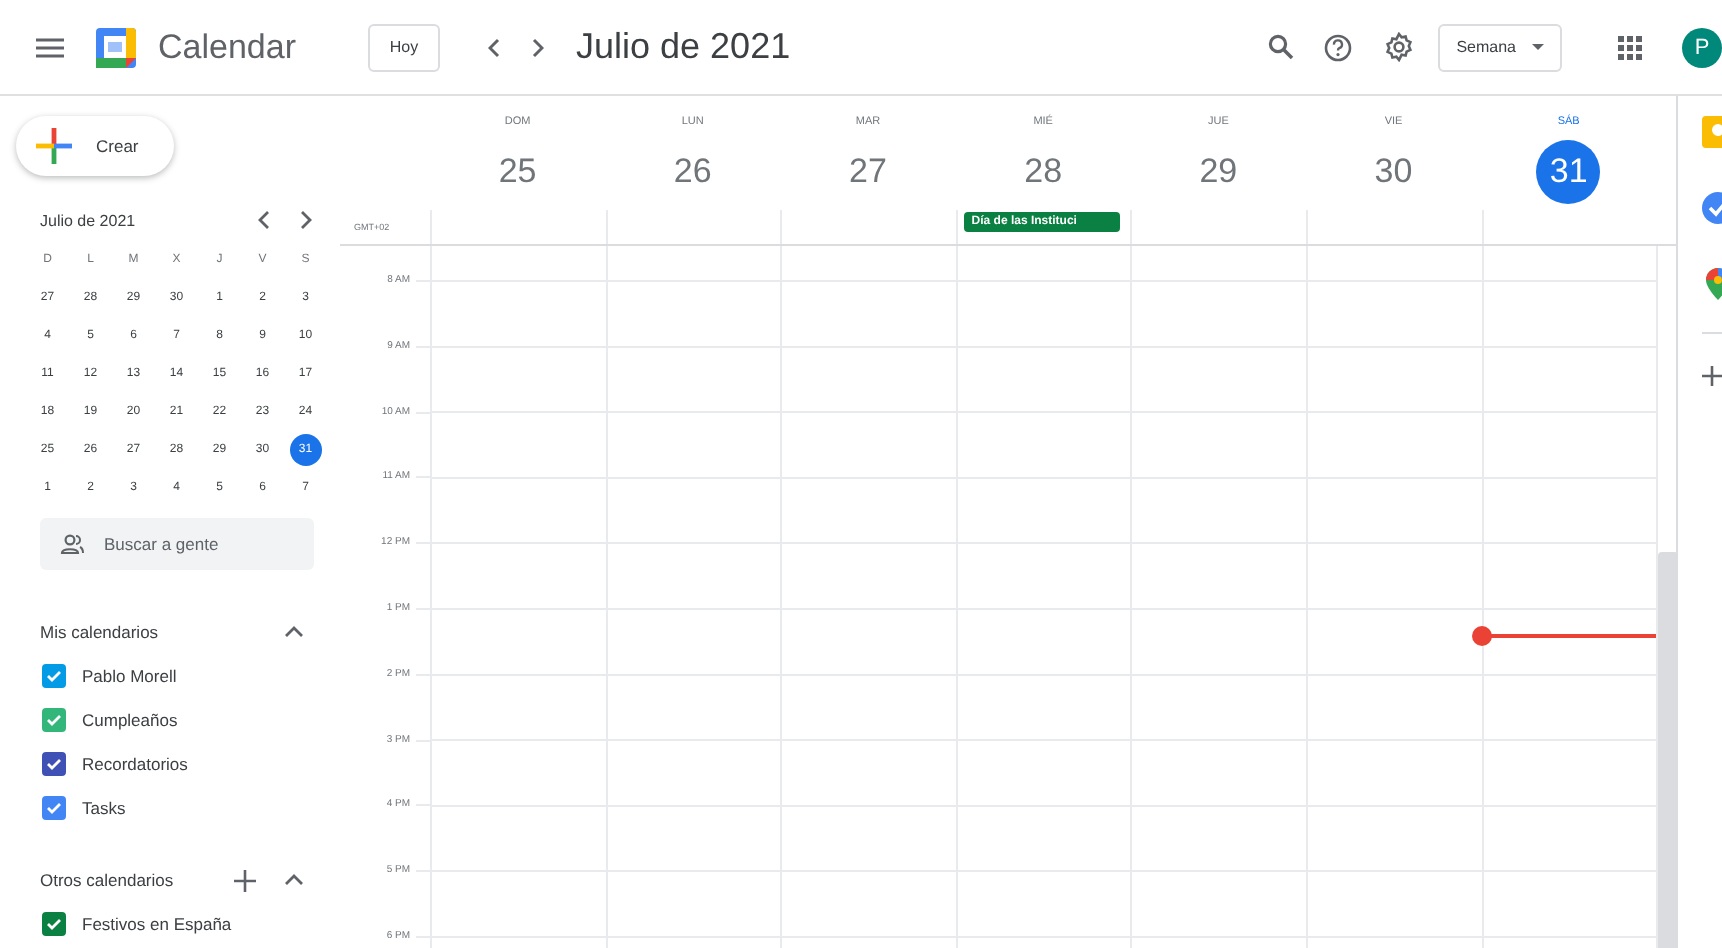 The width and height of the screenshot is (1722, 948). I want to click on today-button: Hoy, so click(404, 47).